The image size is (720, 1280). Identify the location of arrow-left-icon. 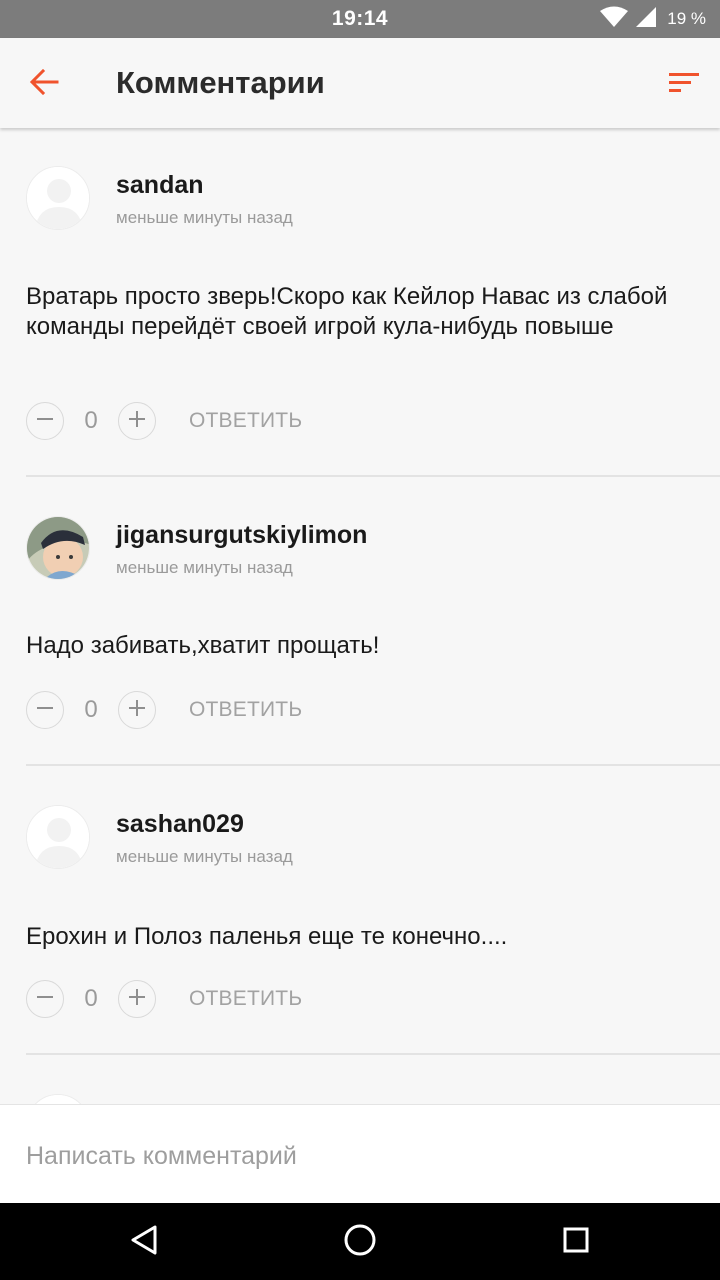
(44, 84).